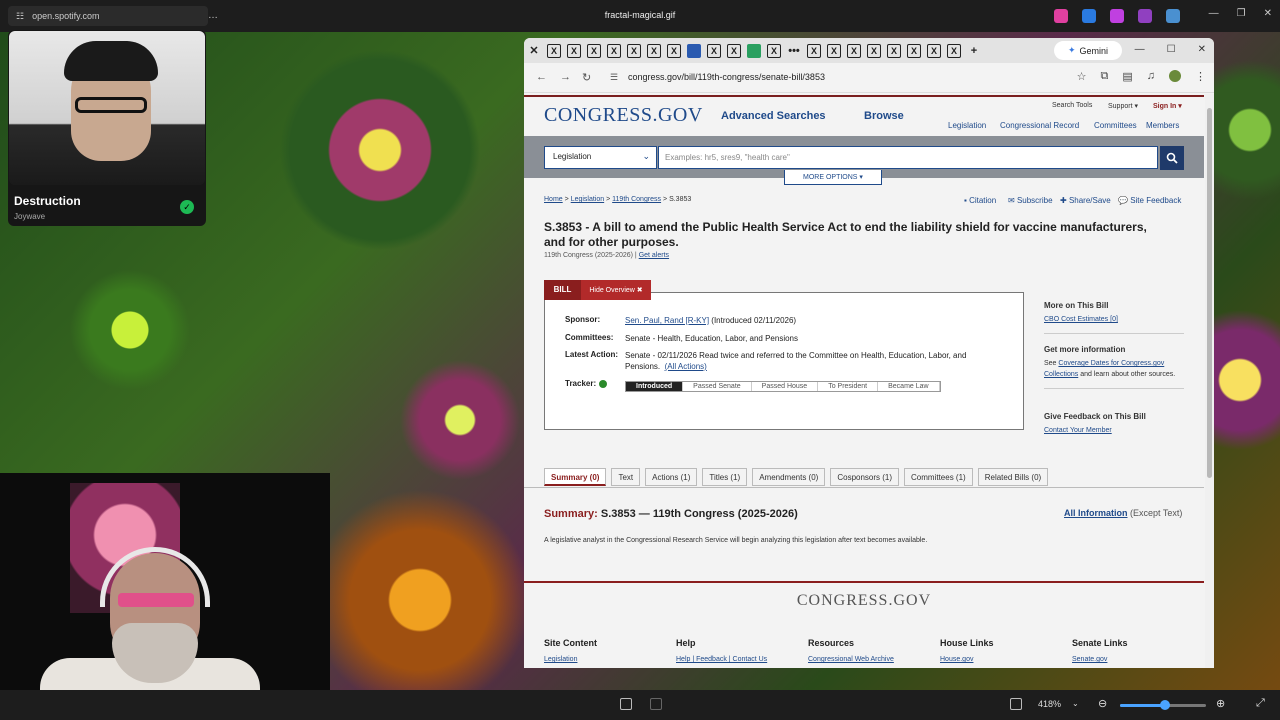 This screenshot has width=1280, height=720. What do you see at coordinates (616, 290) in the screenshot?
I see `hide-overview-button: Hide Overview ✖` at bounding box center [616, 290].